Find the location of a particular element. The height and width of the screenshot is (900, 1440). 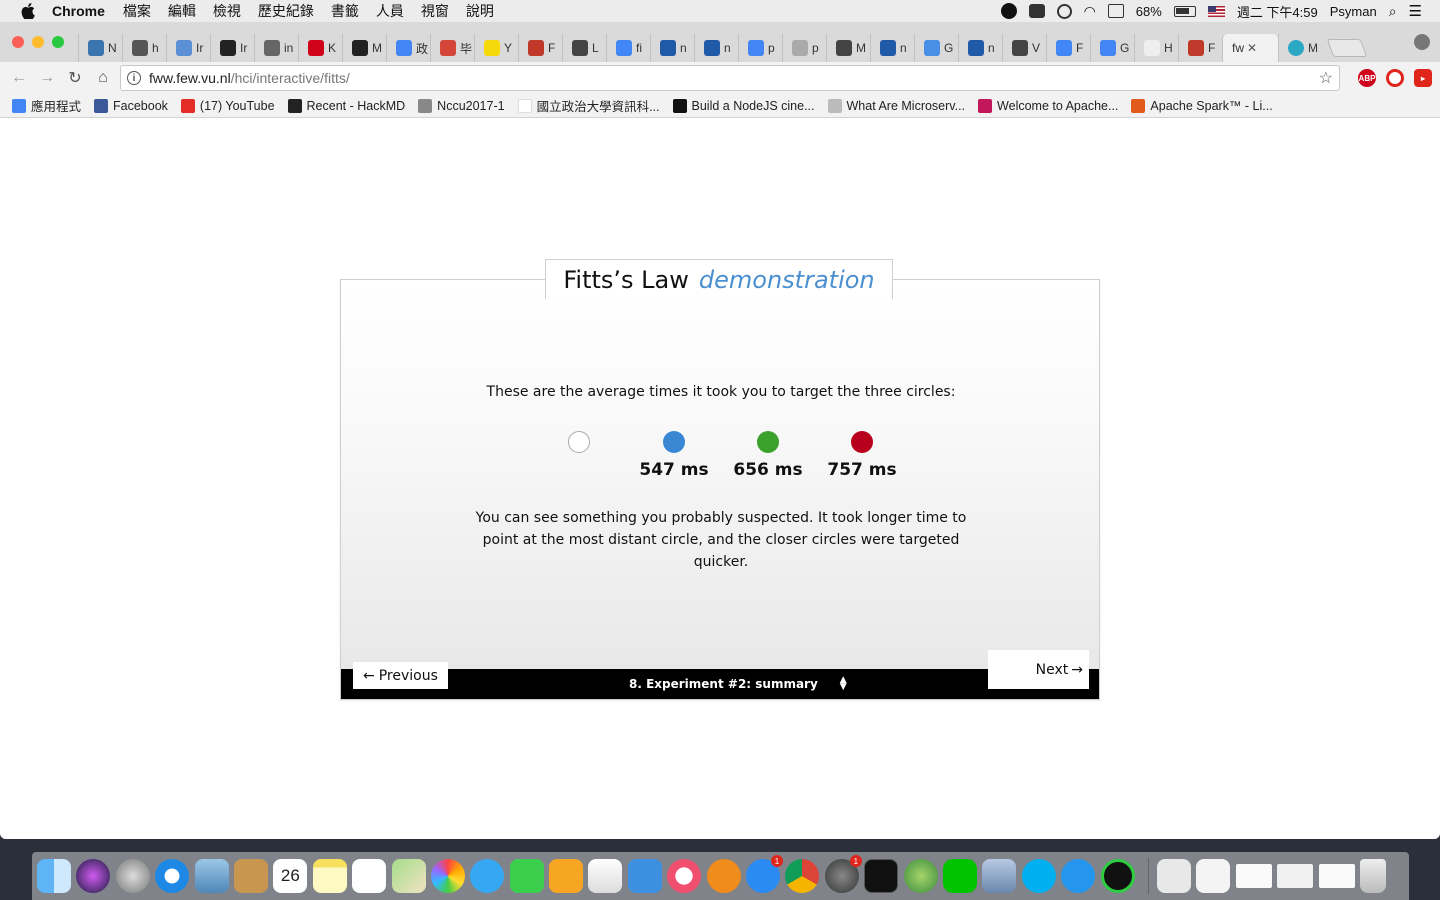

window-thumbnail-1-icon is located at coordinates (1253, 876).